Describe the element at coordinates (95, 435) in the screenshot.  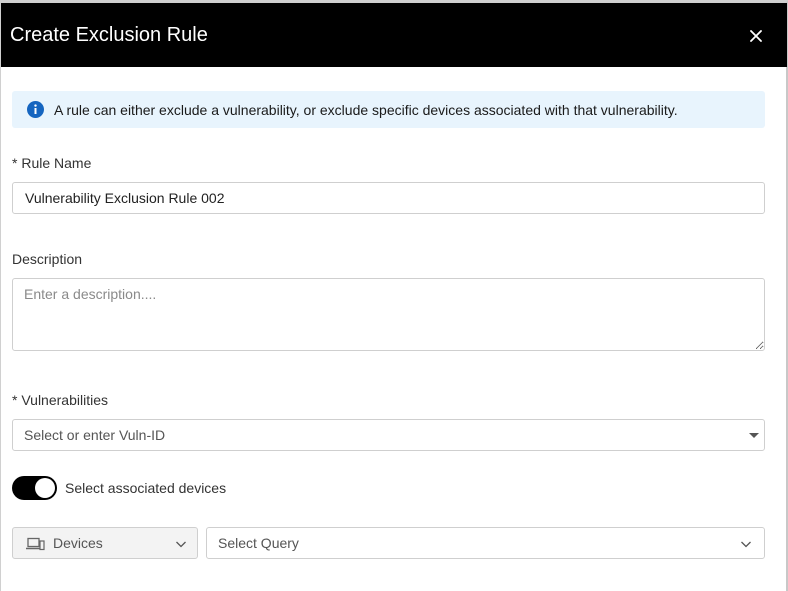
I see `vulnerabilities-placeholder: Select or enter Vuln-ID` at that location.